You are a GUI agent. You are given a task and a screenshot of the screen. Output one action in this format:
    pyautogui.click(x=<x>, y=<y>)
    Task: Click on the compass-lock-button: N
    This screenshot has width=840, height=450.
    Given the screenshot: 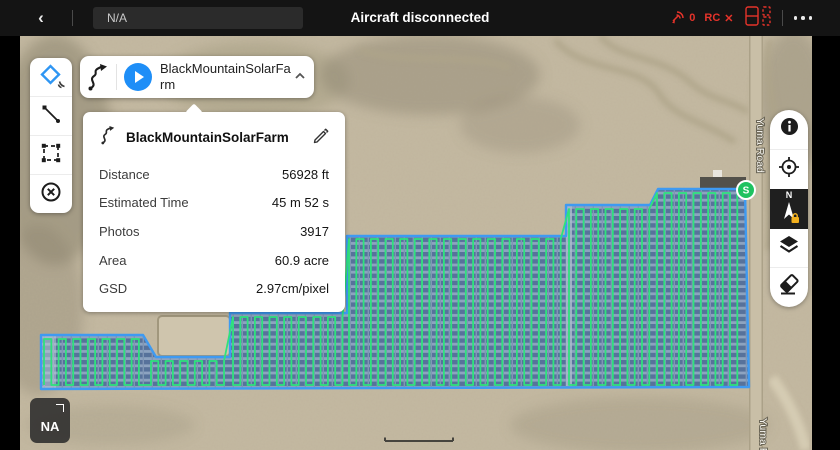 What is the action you would take?
    pyautogui.click(x=789, y=208)
    